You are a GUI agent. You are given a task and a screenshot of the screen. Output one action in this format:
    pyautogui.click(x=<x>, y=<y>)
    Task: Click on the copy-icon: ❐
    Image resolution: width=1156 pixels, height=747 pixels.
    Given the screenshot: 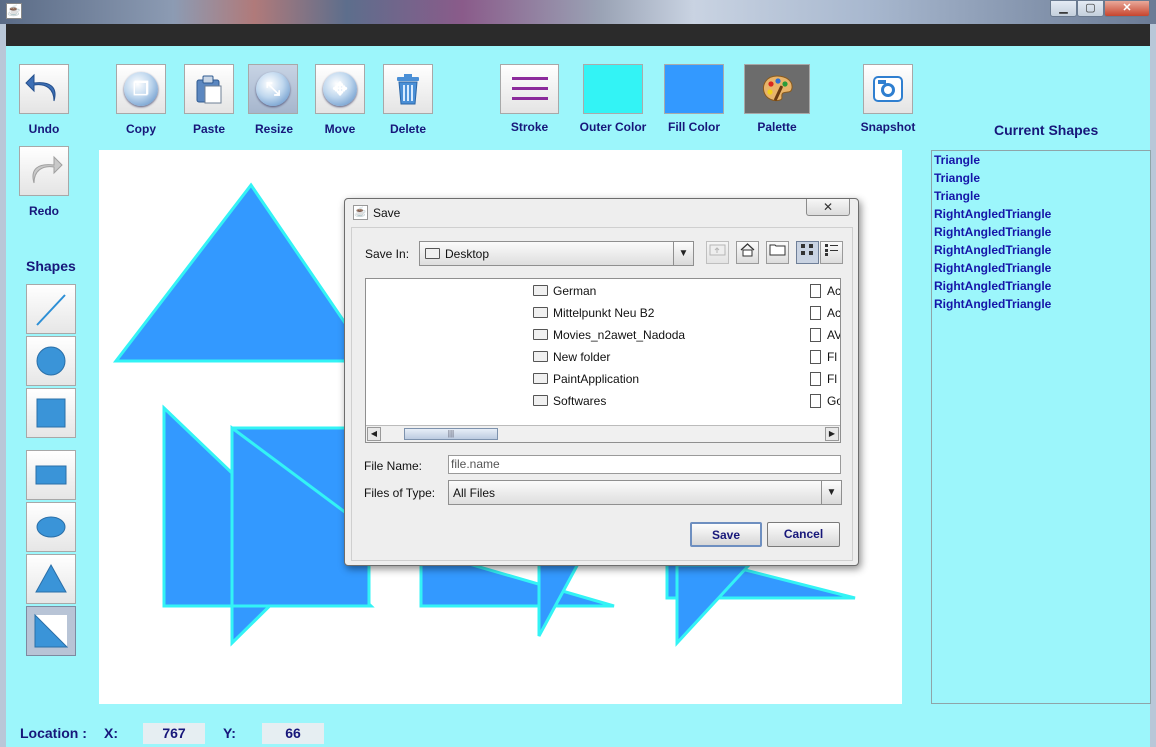 What is the action you would take?
    pyautogui.click(x=141, y=89)
    